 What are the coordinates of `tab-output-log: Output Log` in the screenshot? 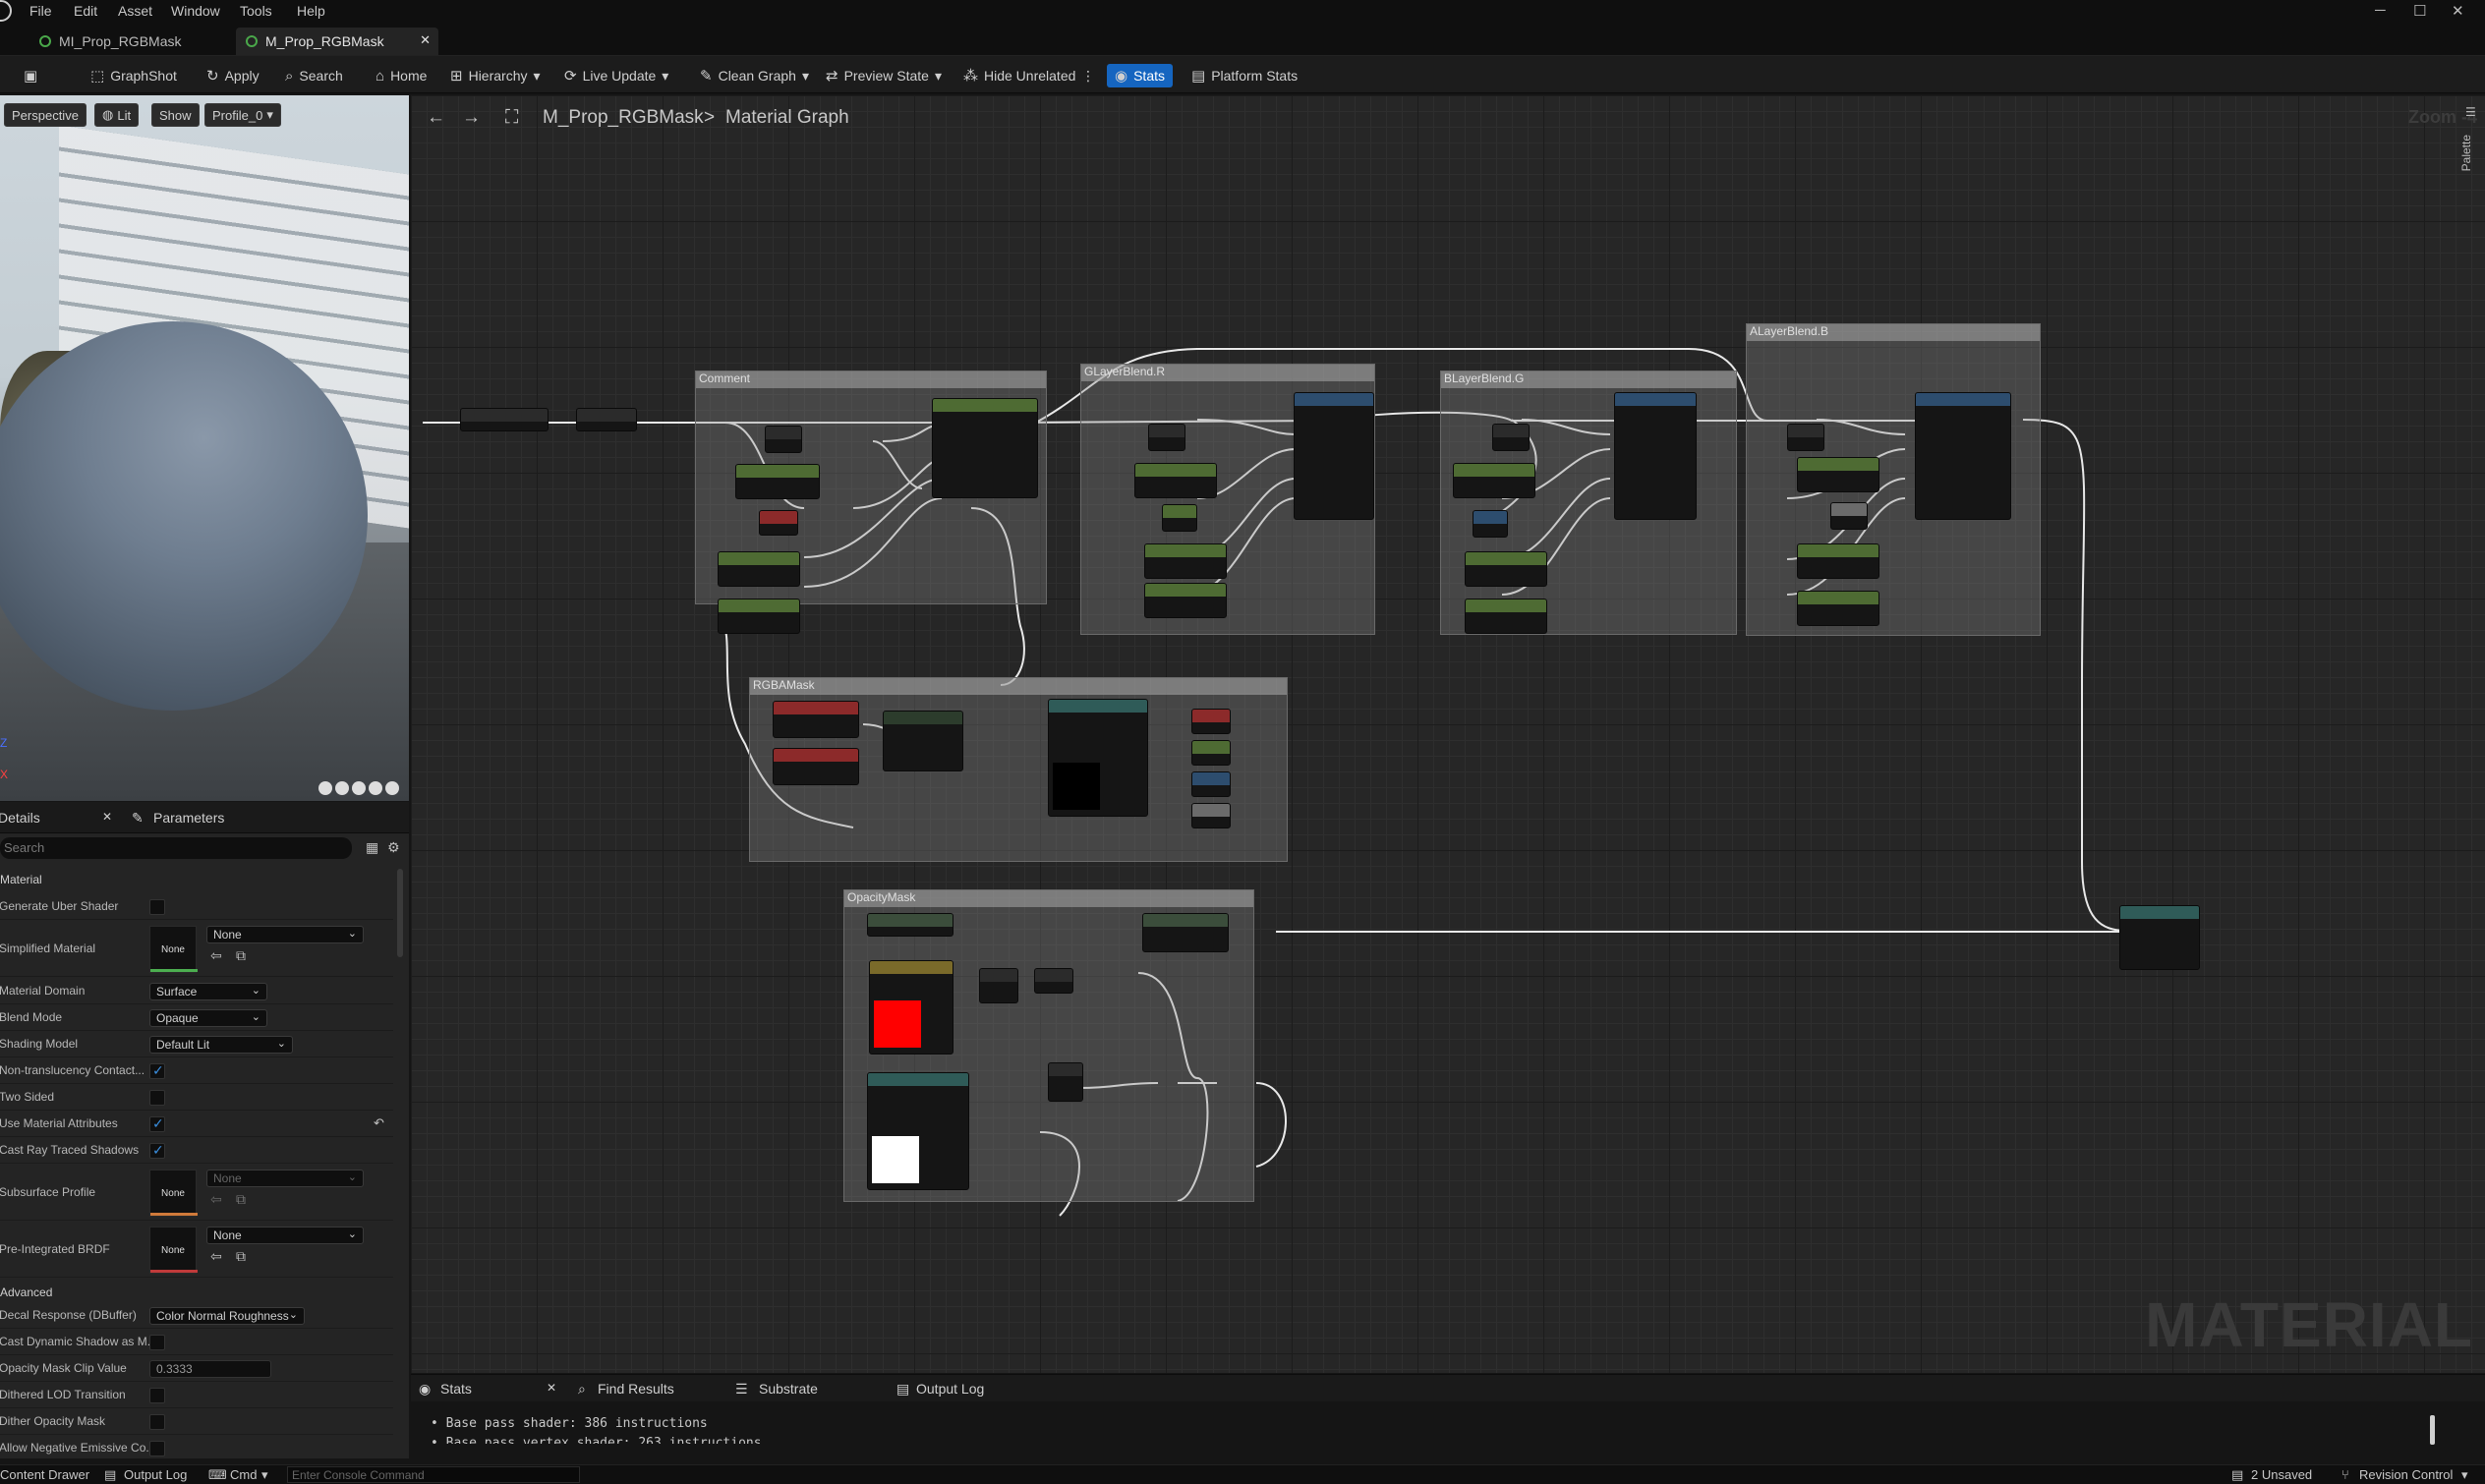 It's located at (950, 1389).